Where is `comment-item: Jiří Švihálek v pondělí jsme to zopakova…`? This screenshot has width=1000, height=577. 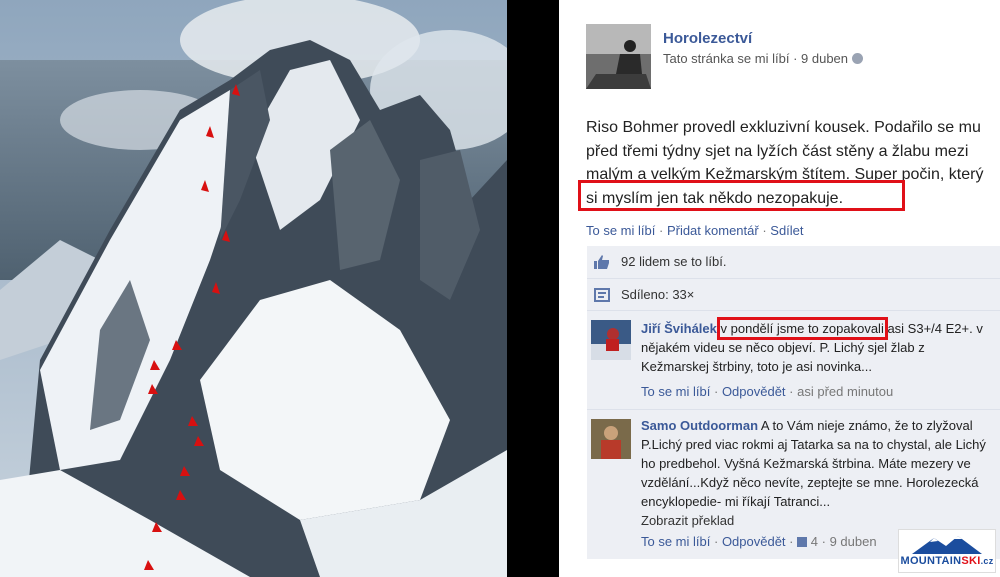
comment-item: Jiří Švihálek v pondělí jsme to zopakova… is located at coordinates (793, 359).